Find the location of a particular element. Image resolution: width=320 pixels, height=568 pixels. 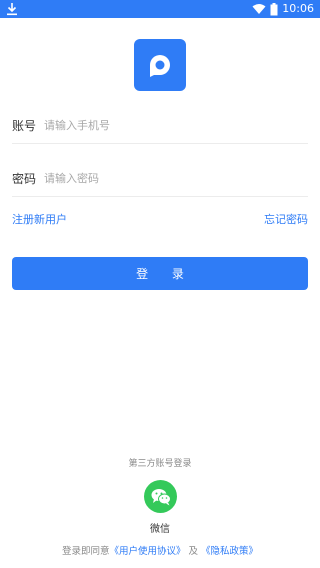

register-link: 注册新用户 is located at coordinates (39, 220).